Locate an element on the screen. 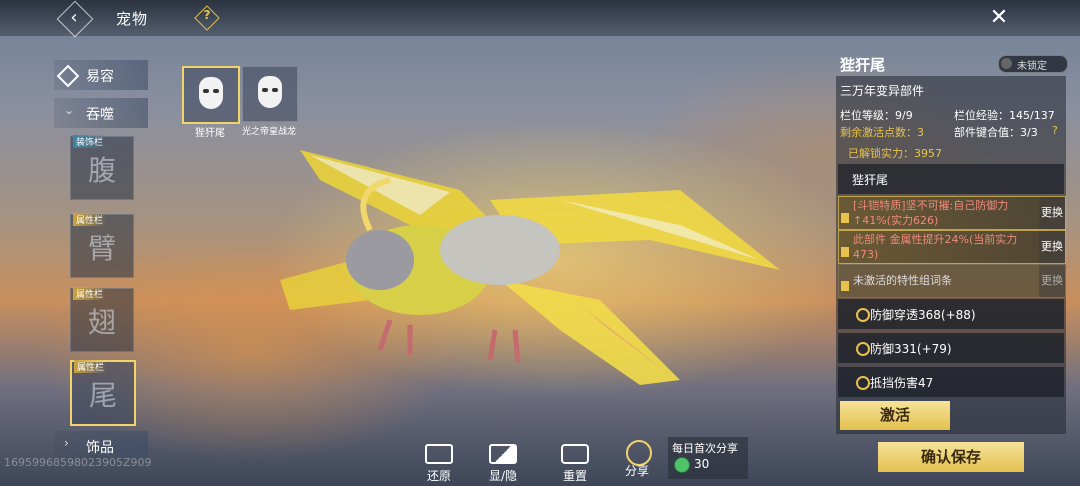  help-question-mark: ? is located at coordinates (207, 15).